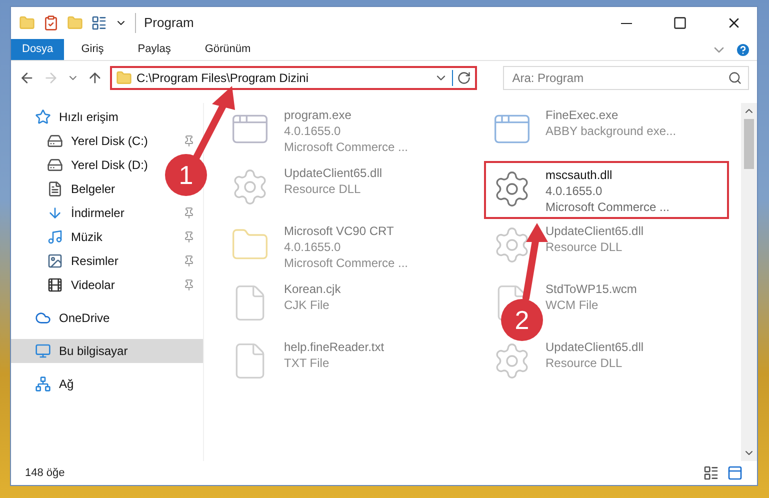 The image size is (769, 498). I want to click on help-icon, so click(743, 50).